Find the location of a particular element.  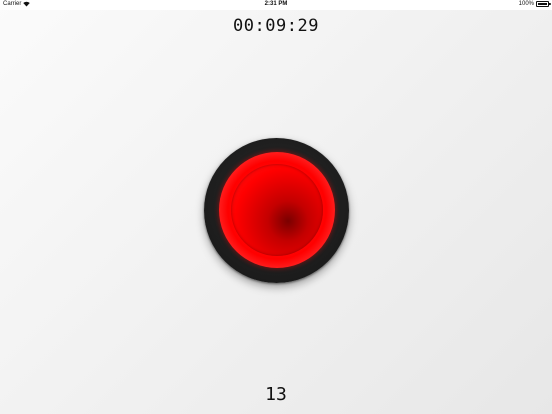

record-core is located at coordinates (277, 210).